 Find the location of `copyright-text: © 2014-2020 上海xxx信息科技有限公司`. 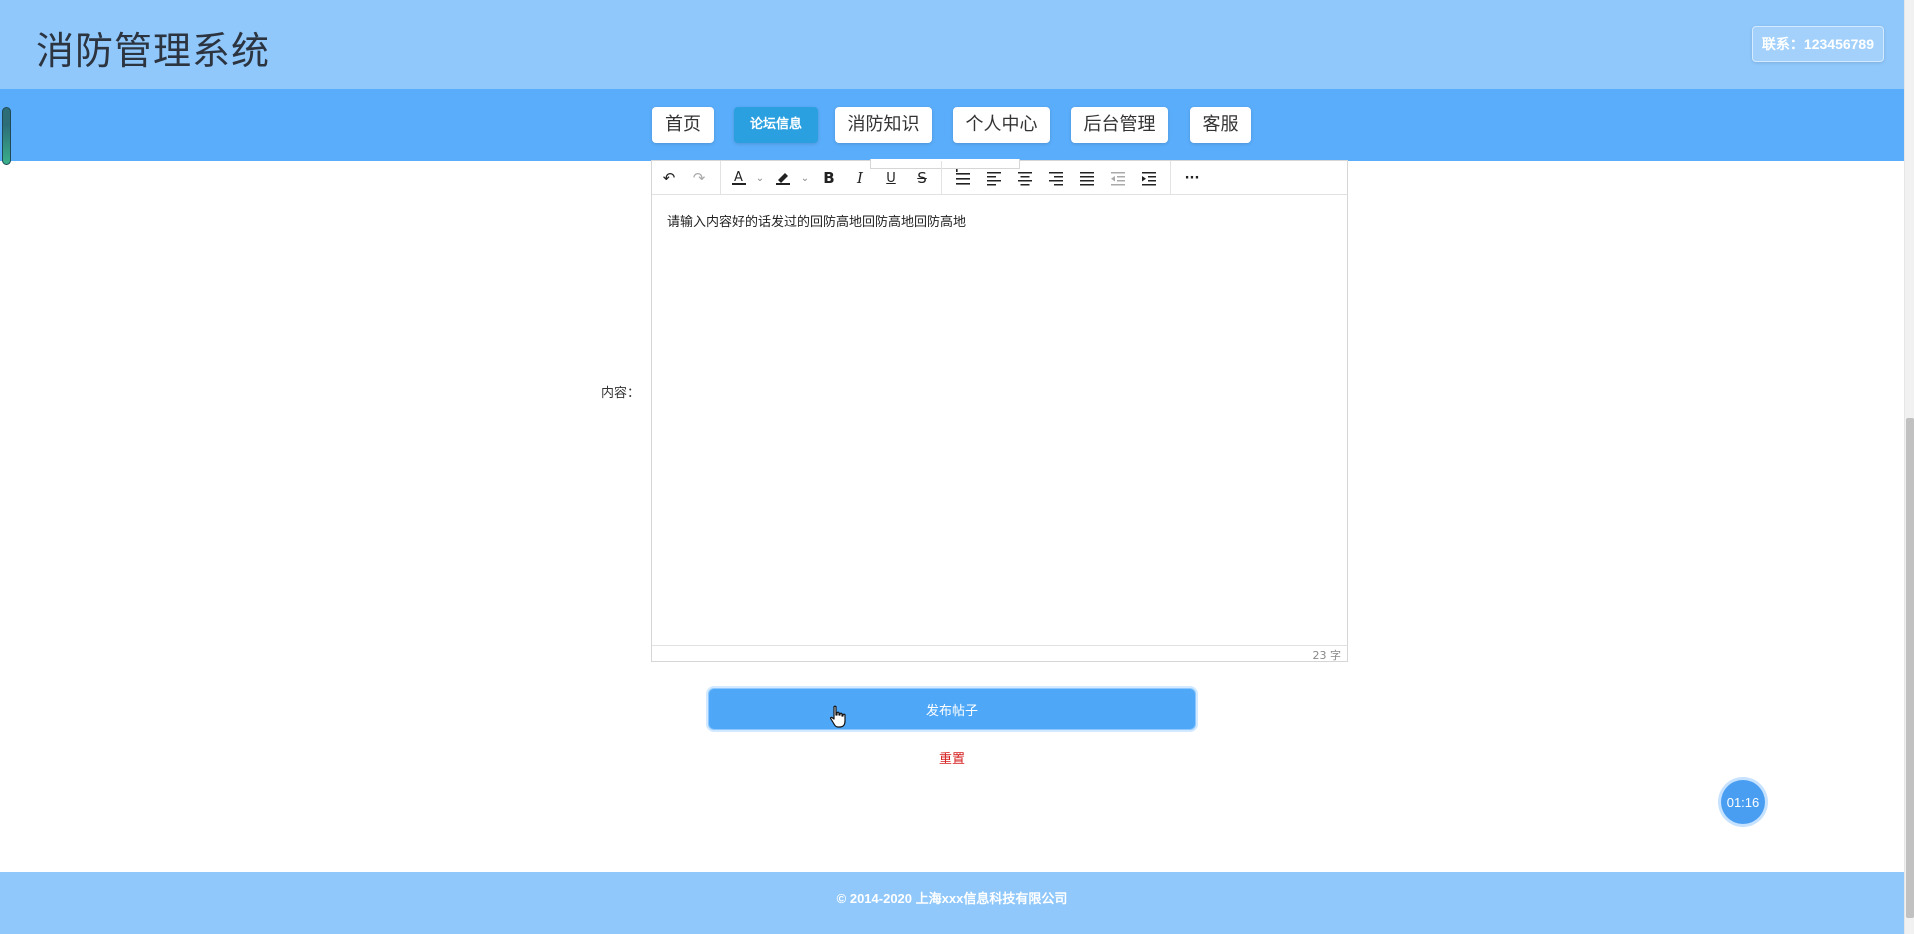

copyright-text: © 2014-2020 上海xxx信息科技有限公司 is located at coordinates (952, 898).